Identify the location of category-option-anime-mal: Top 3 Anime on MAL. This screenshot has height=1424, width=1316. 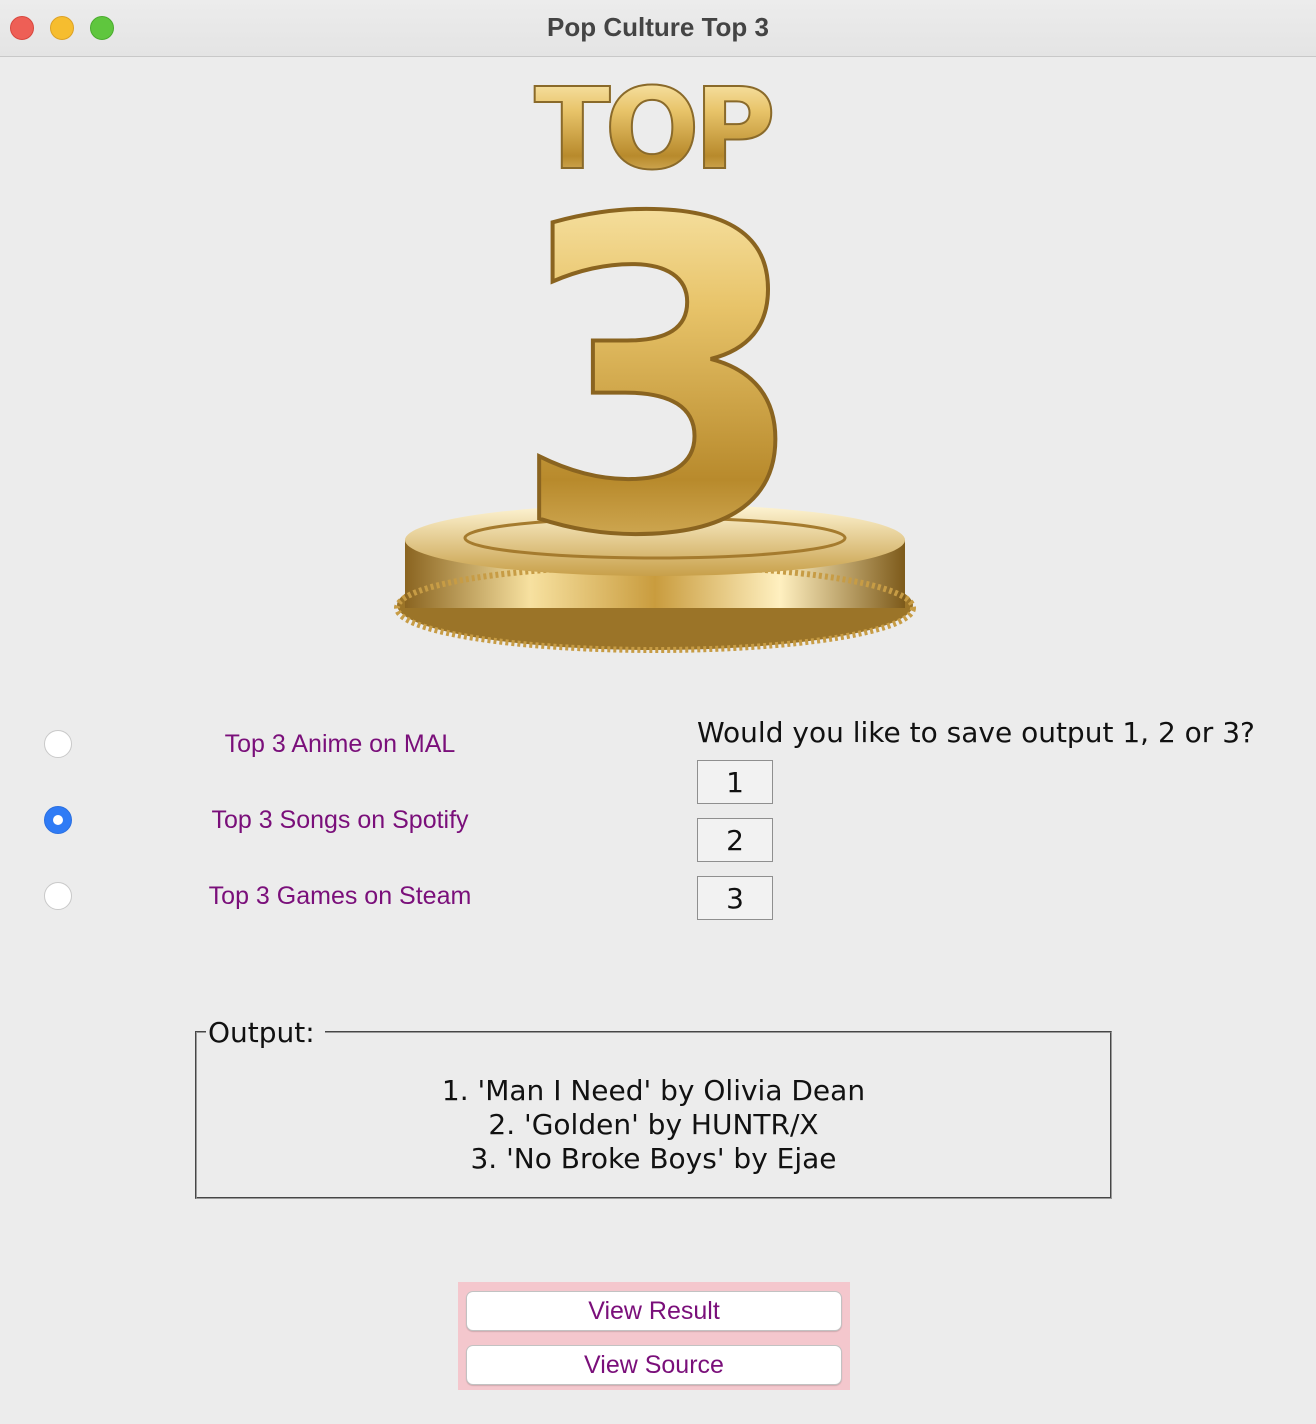
(330, 744).